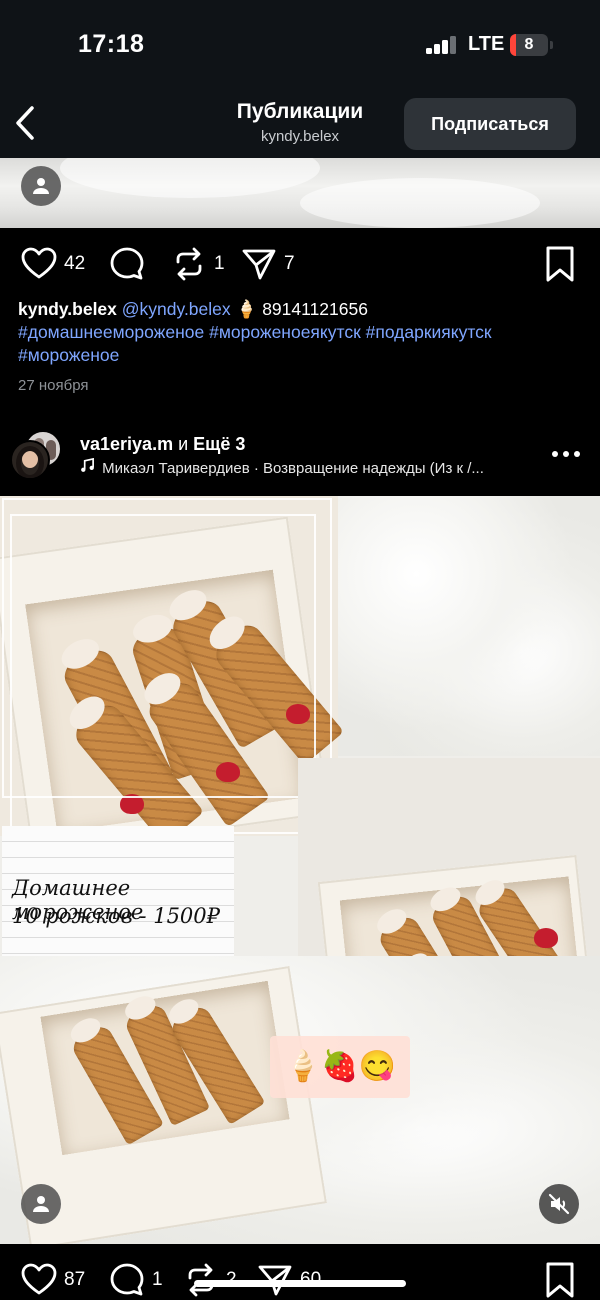 This screenshot has height=1300, width=600. What do you see at coordinates (315, 309) in the screenshot?
I see `caption-phone: 89141121656` at bounding box center [315, 309].